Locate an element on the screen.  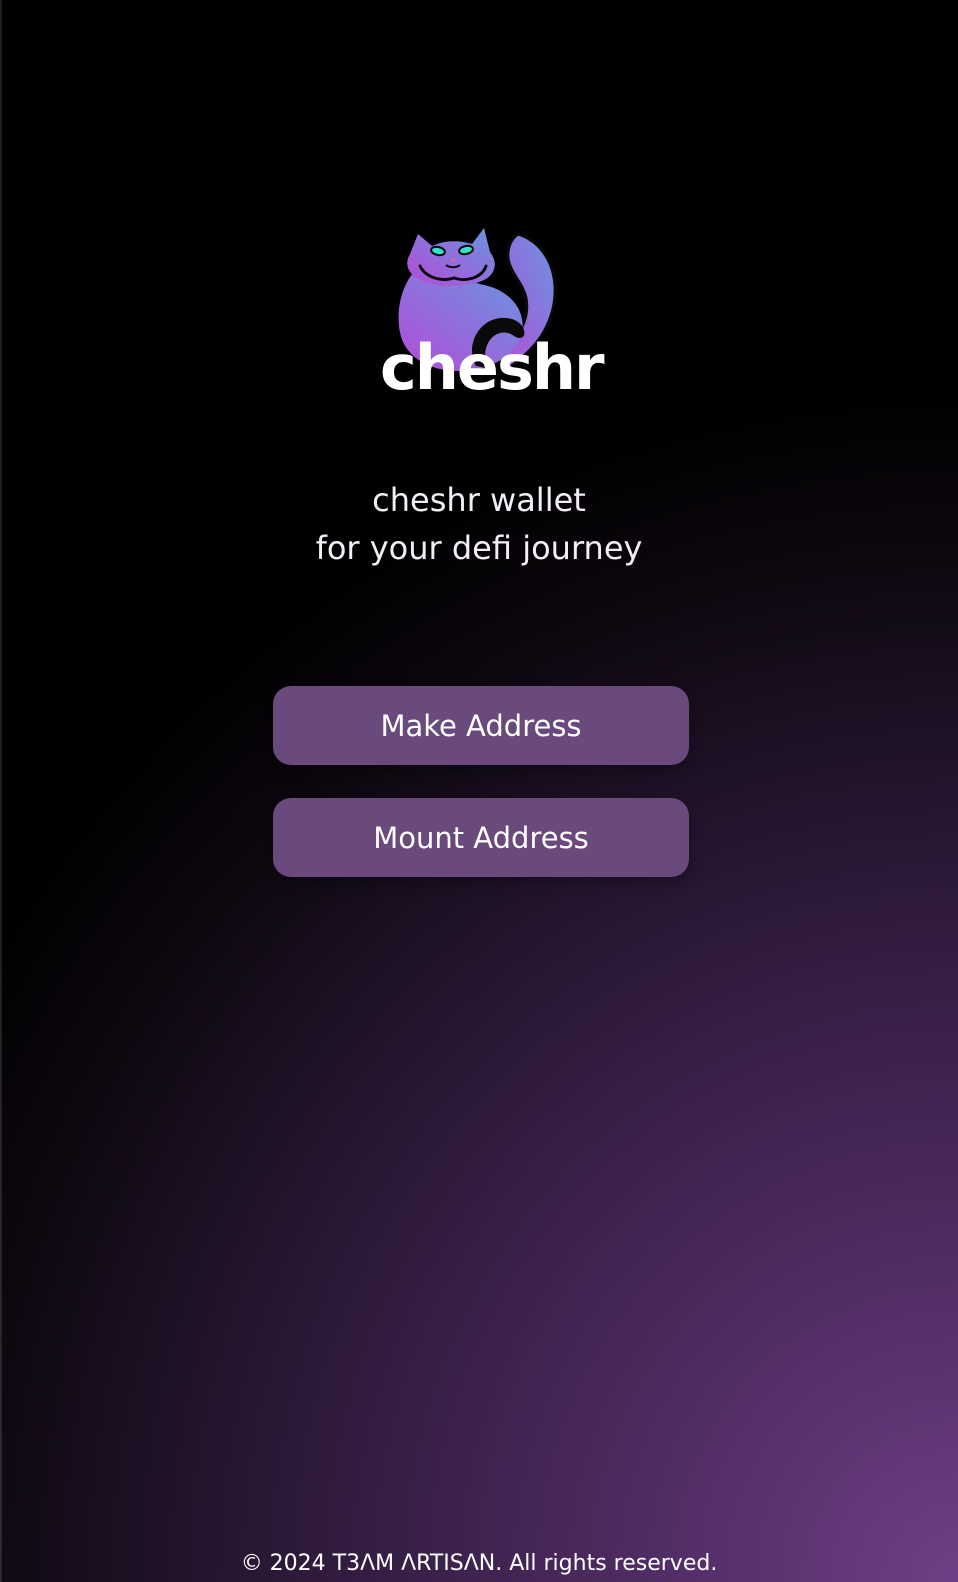
brand-wordmark: cheshr is located at coordinates (492, 367).